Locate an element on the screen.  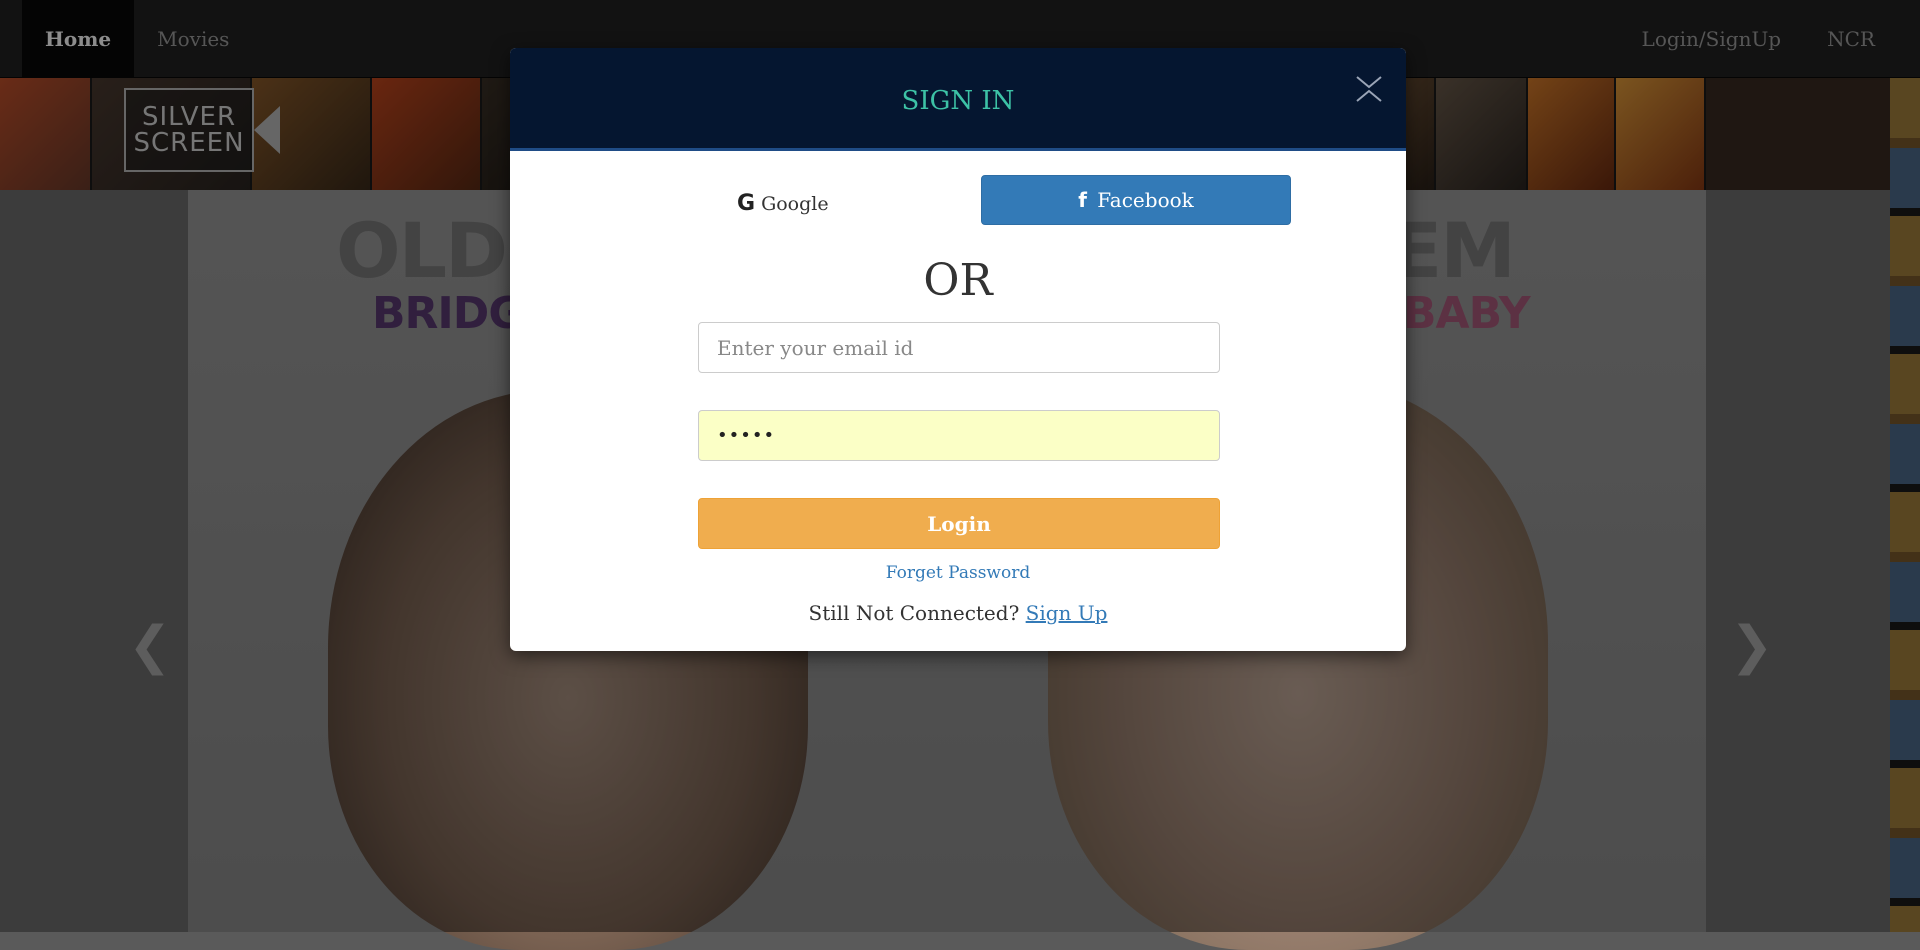
signup-prompt-line: Still Not Connected? Sign Up is located at coordinates (958, 613).